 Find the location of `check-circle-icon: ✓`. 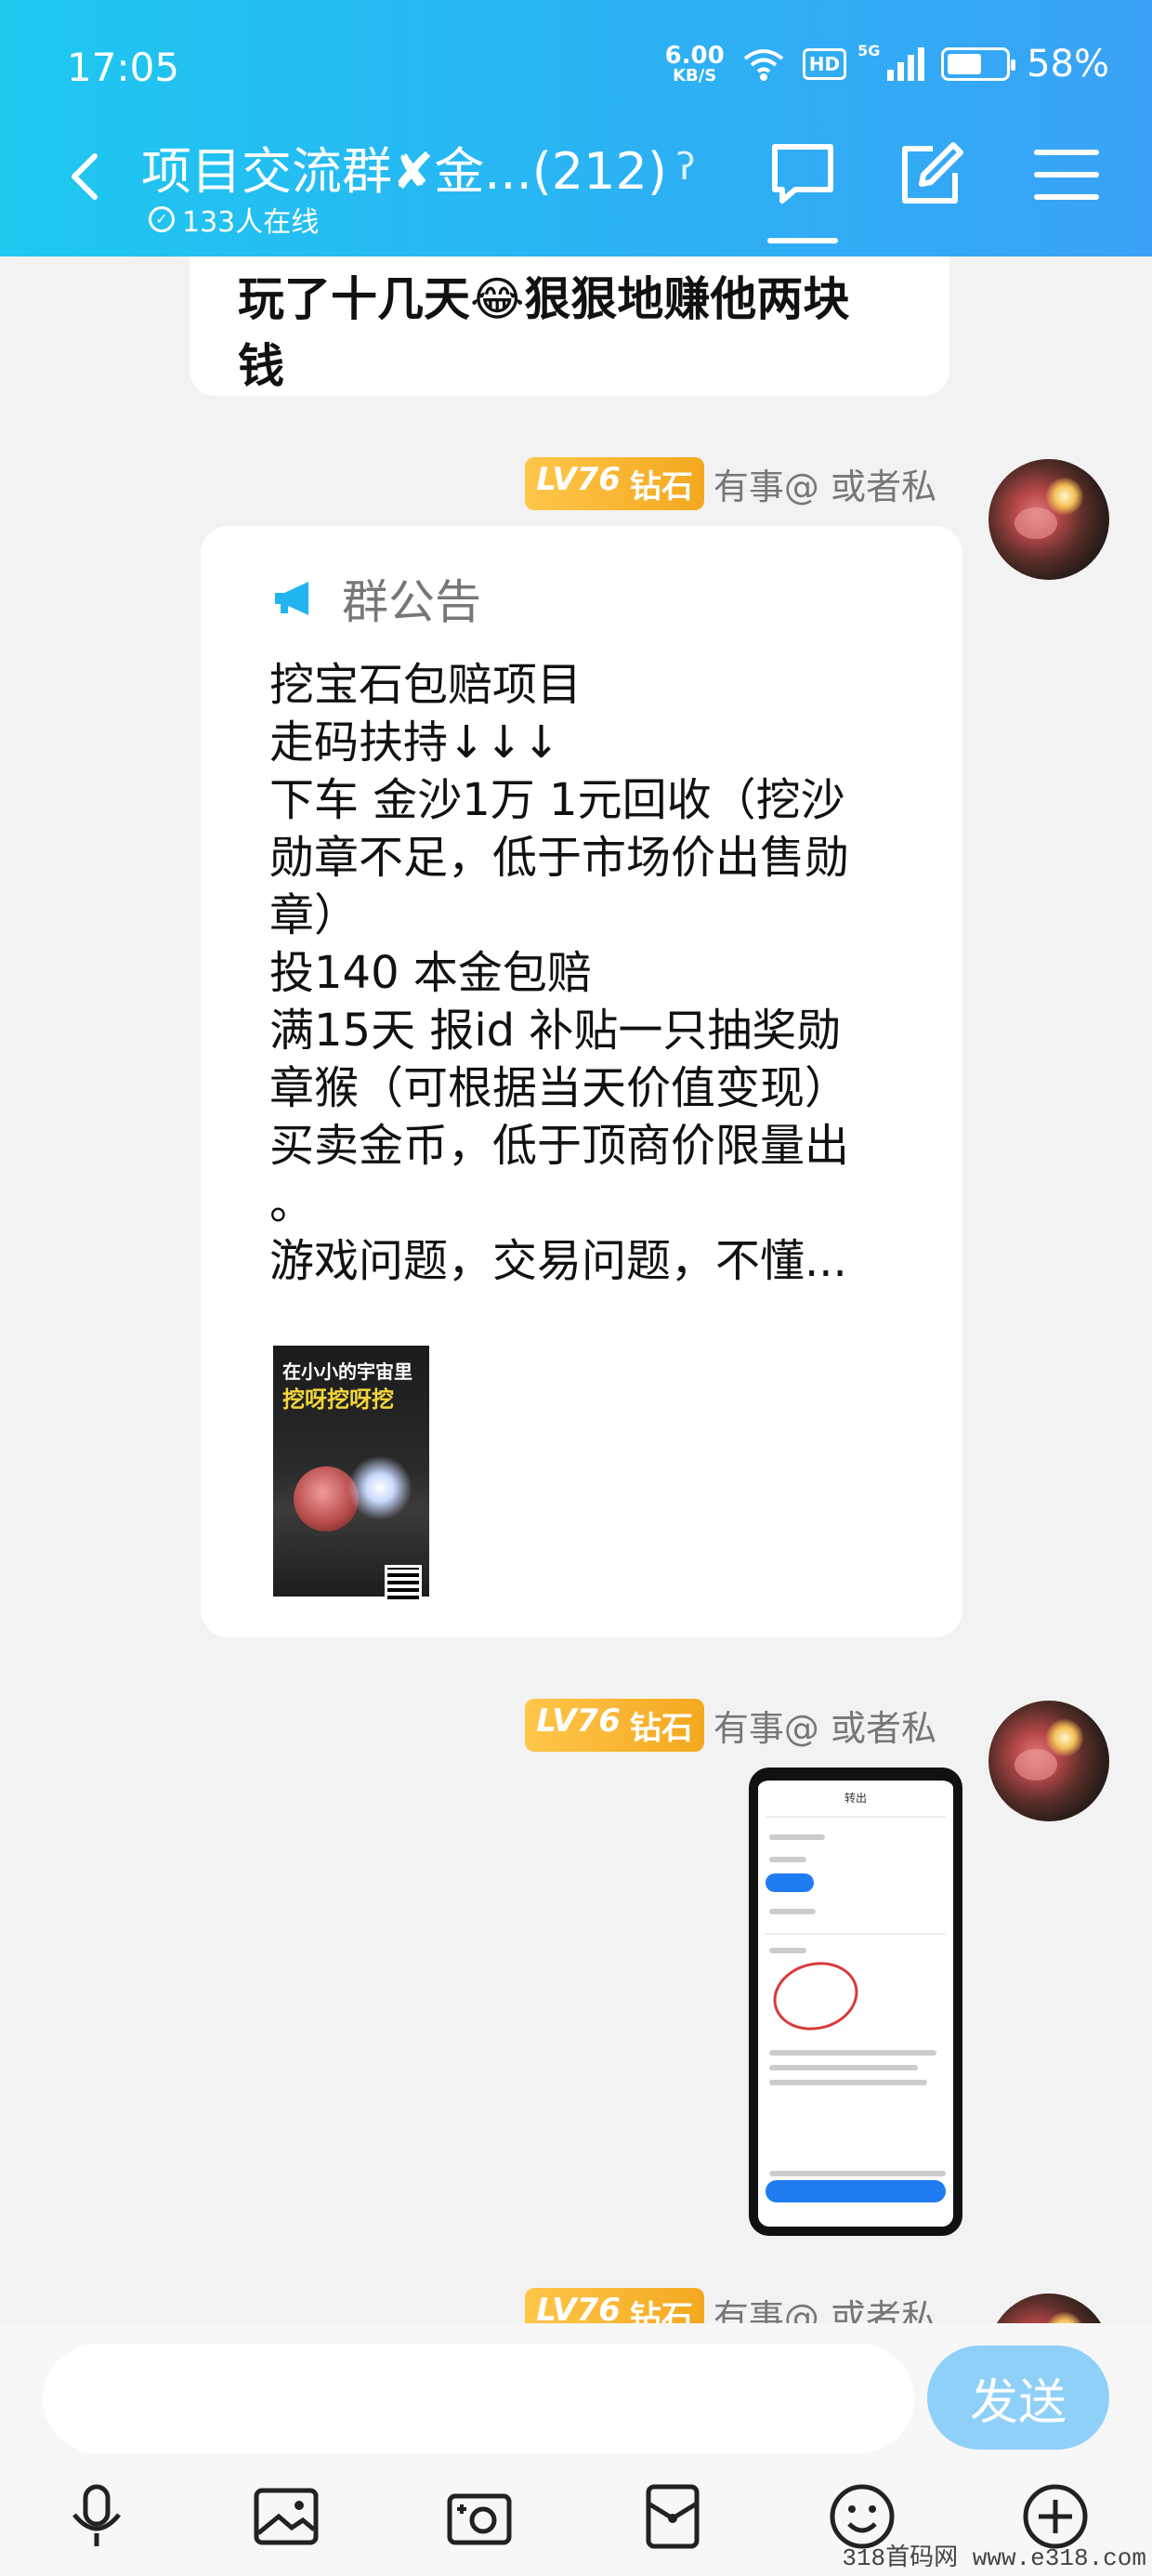

check-circle-icon: ✓ is located at coordinates (162, 219).